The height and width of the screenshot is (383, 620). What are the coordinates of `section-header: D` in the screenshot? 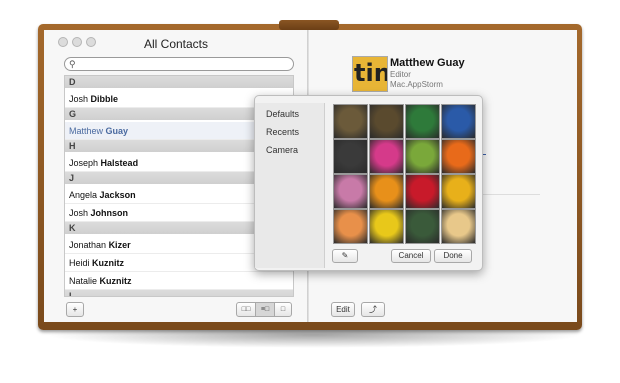 It's located at (179, 82).